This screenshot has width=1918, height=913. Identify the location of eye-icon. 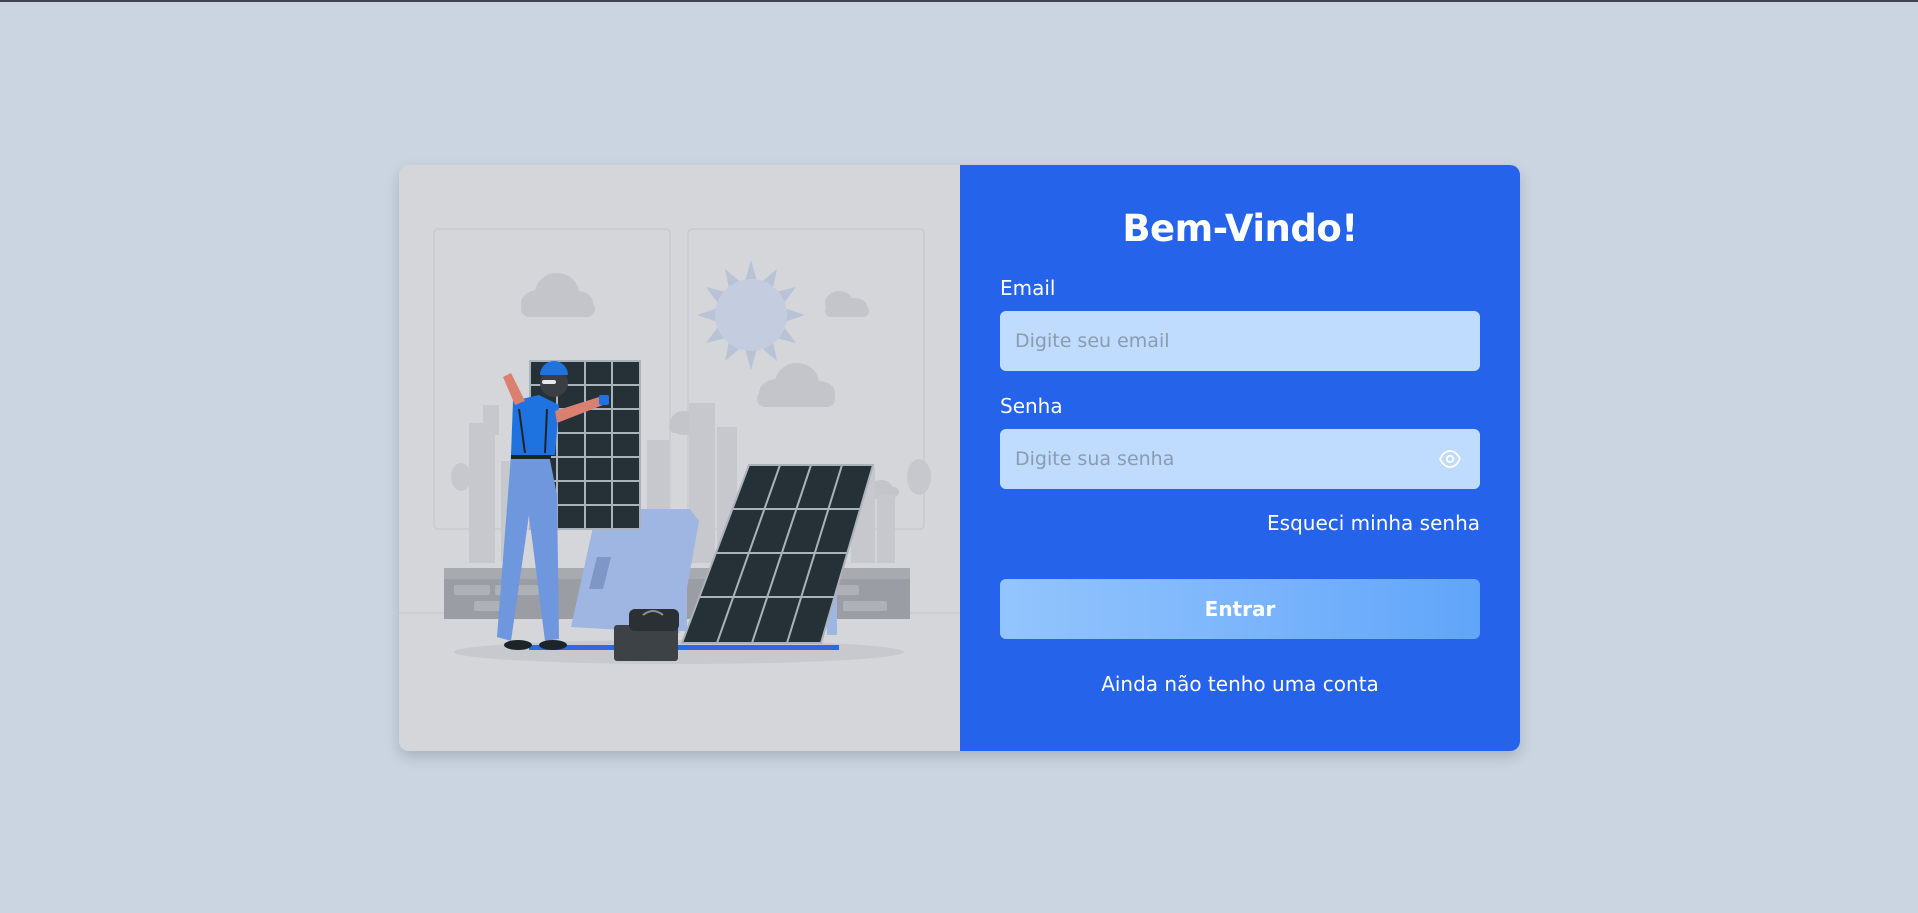
(1450, 459).